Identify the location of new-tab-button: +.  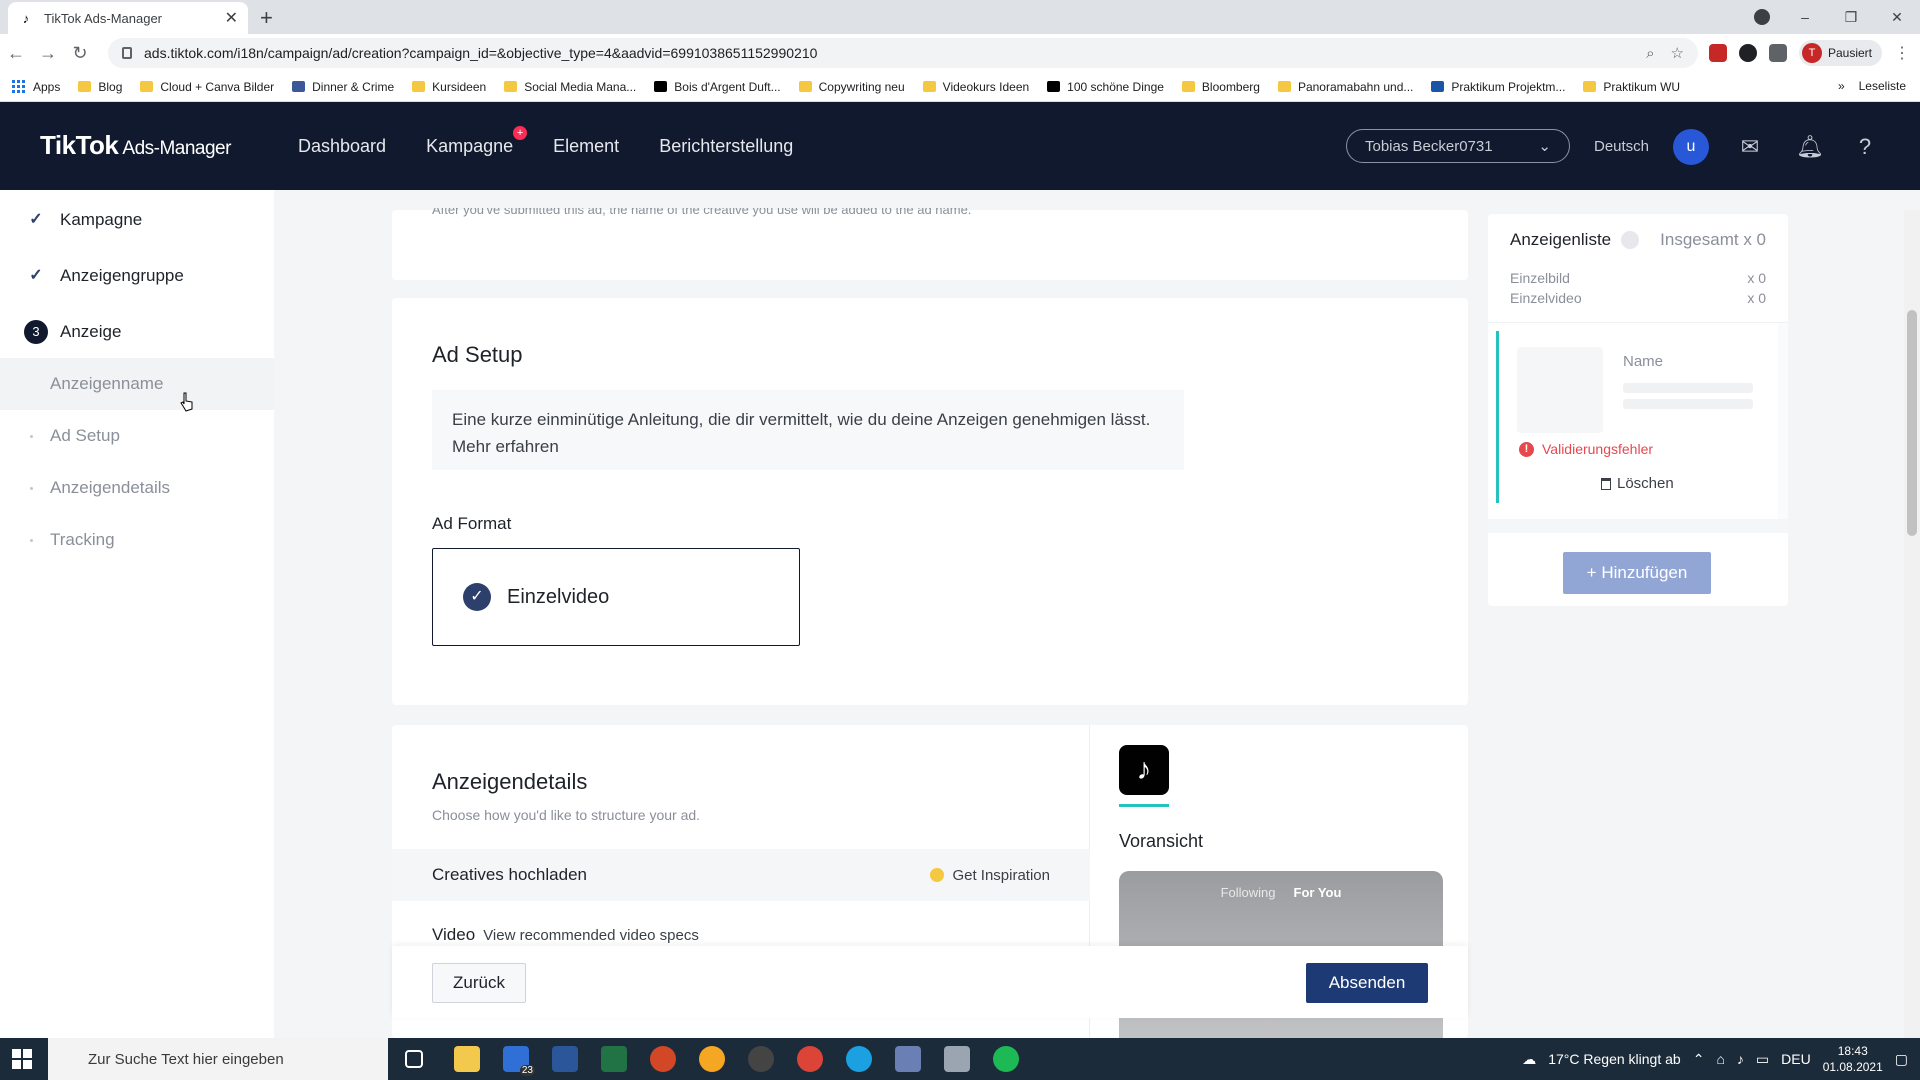
(266, 18).